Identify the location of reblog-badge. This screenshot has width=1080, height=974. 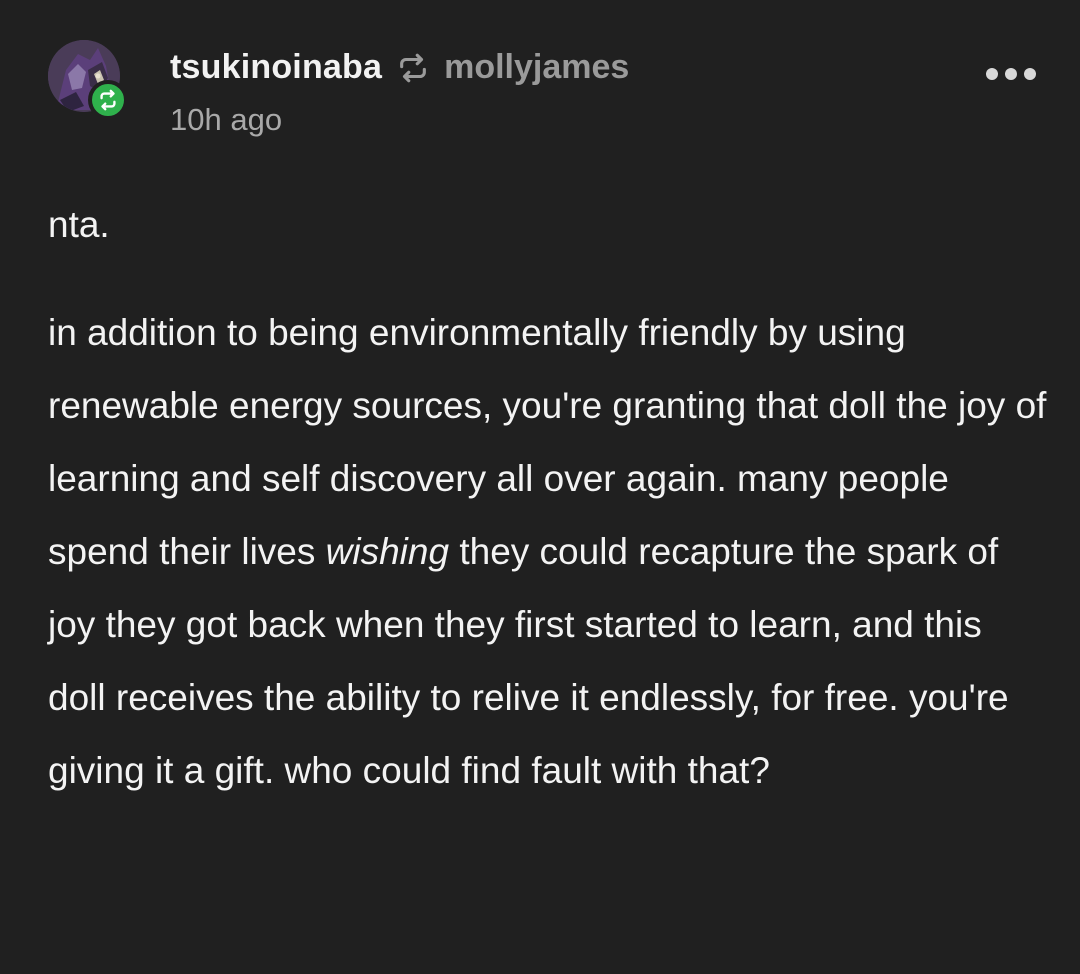
(108, 100).